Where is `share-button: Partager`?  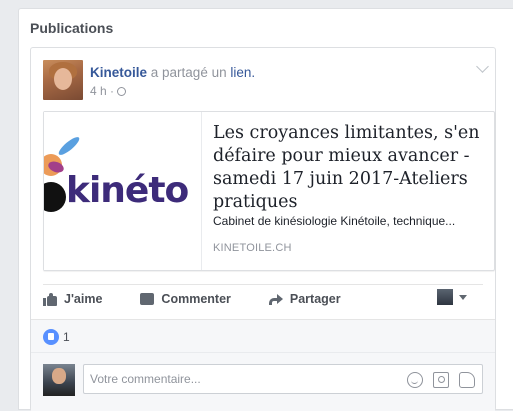 share-button: Partager is located at coordinates (304, 299).